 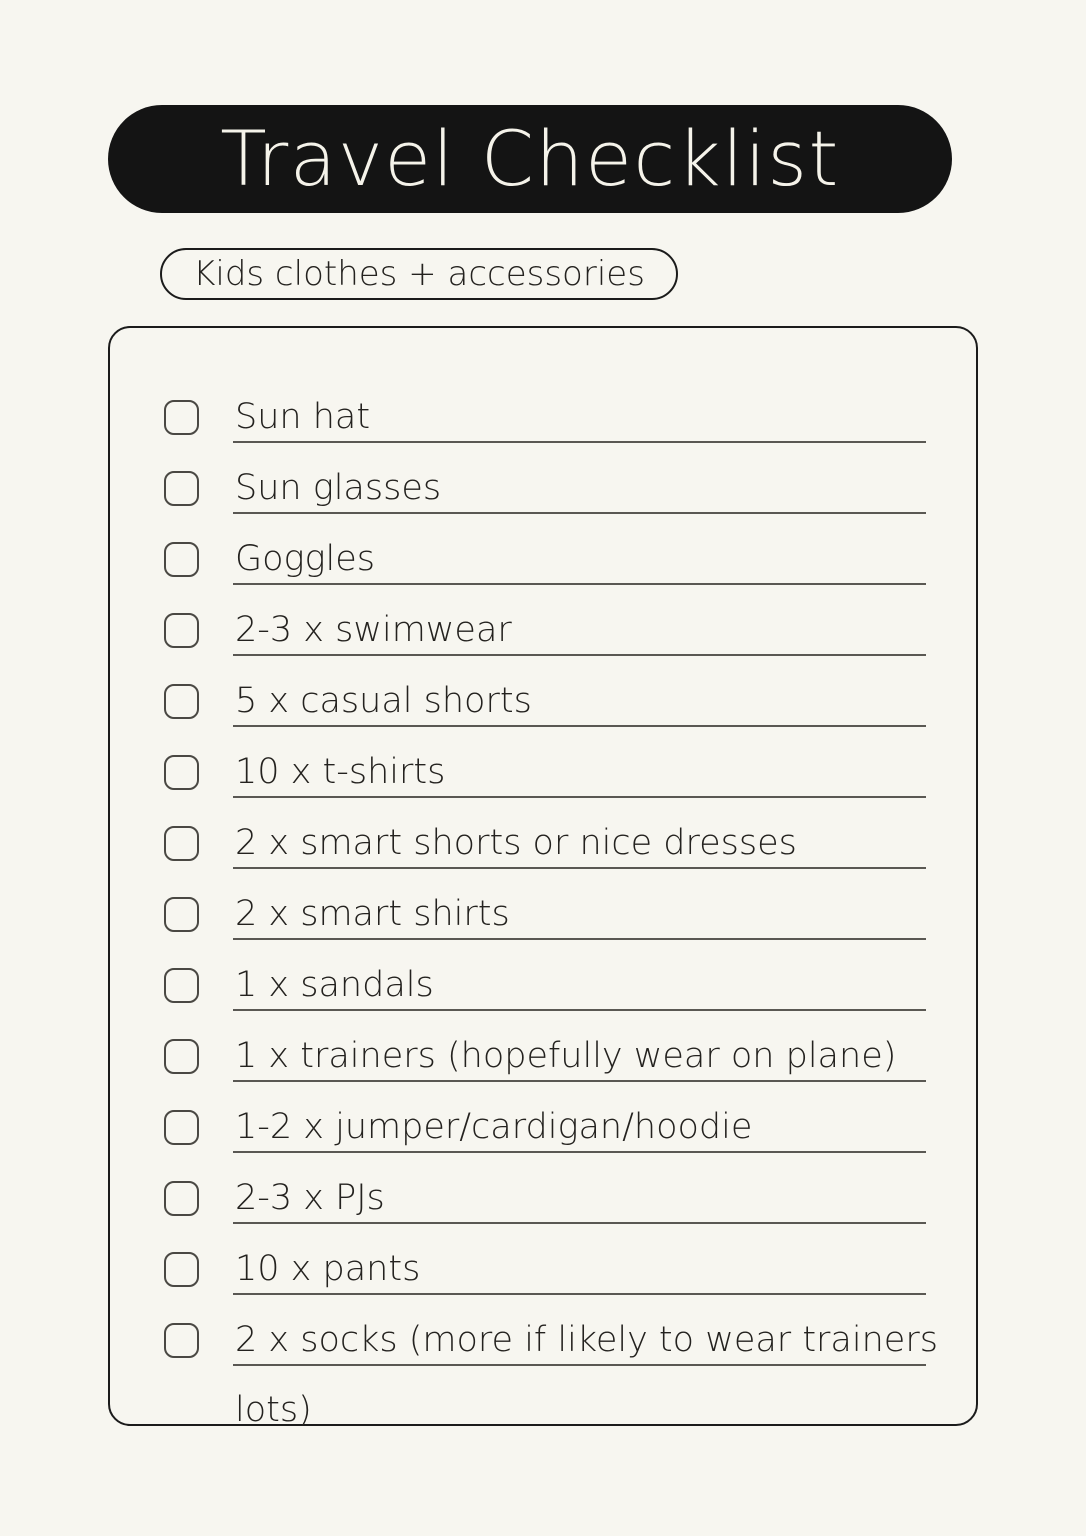 I want to click on list-item: 5 x casual shorts, so click(x=546, y=710).